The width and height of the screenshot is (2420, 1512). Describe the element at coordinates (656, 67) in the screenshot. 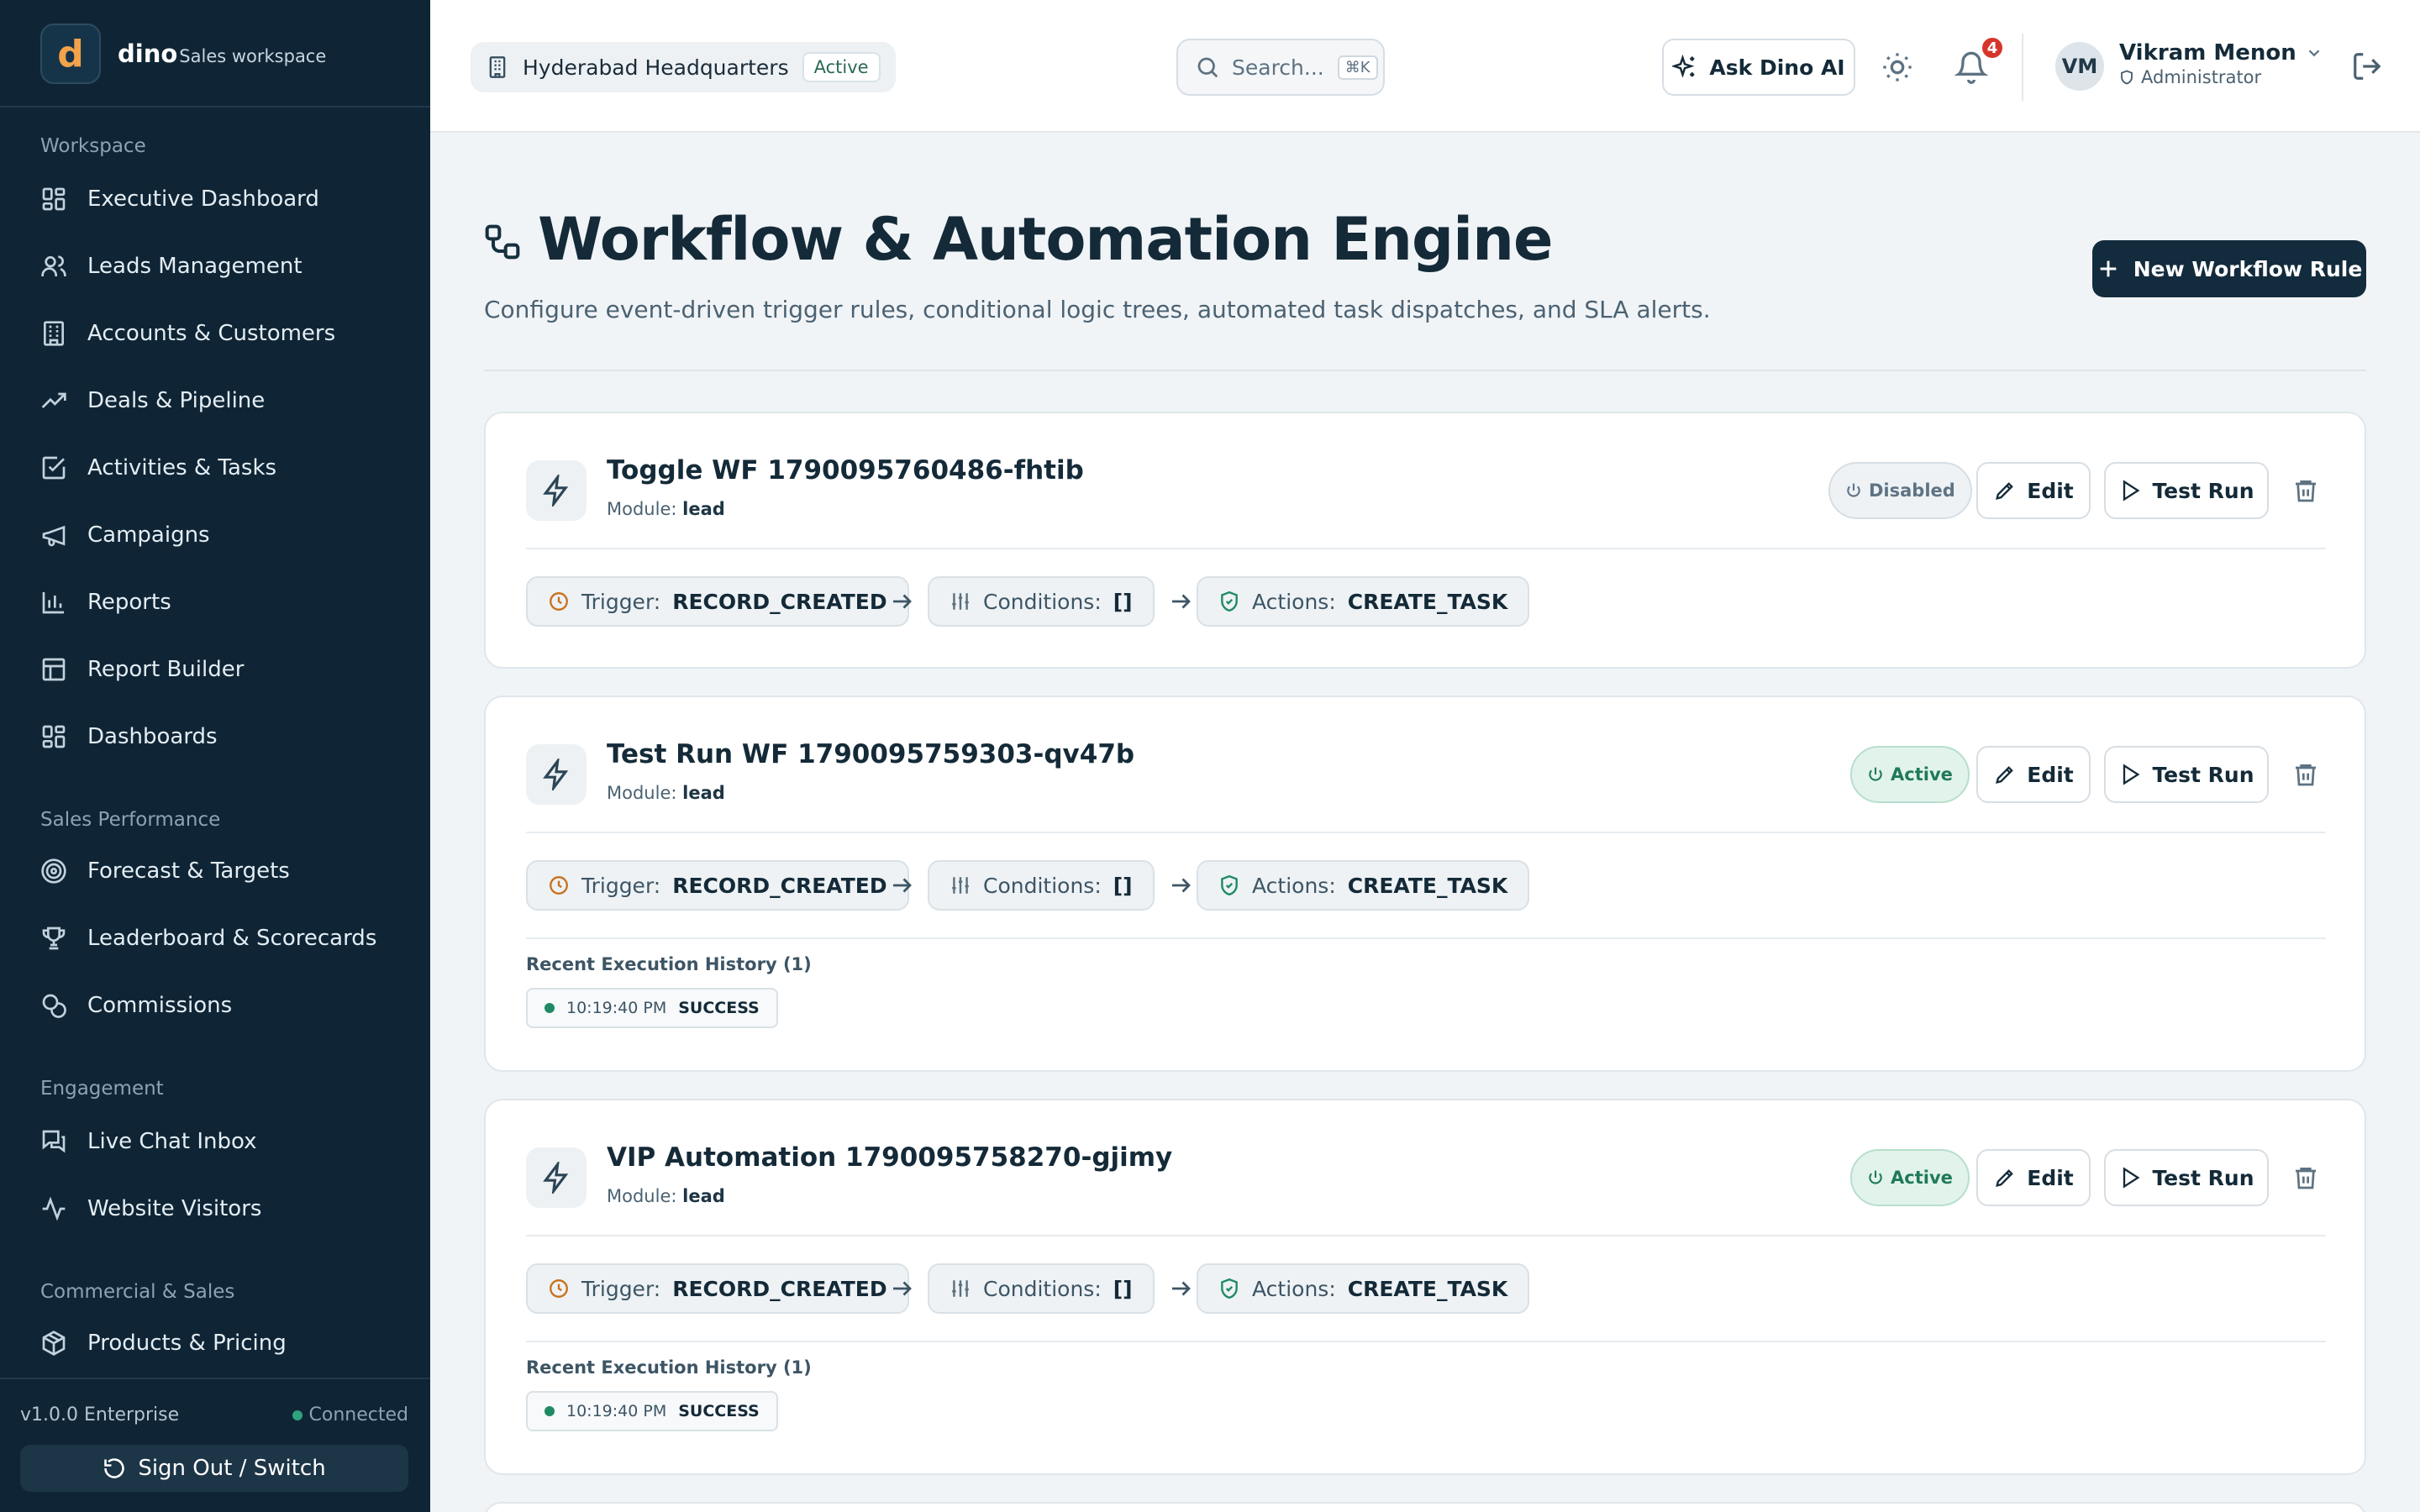

I see `location-name: Hyderabad Headquarters` at that location.